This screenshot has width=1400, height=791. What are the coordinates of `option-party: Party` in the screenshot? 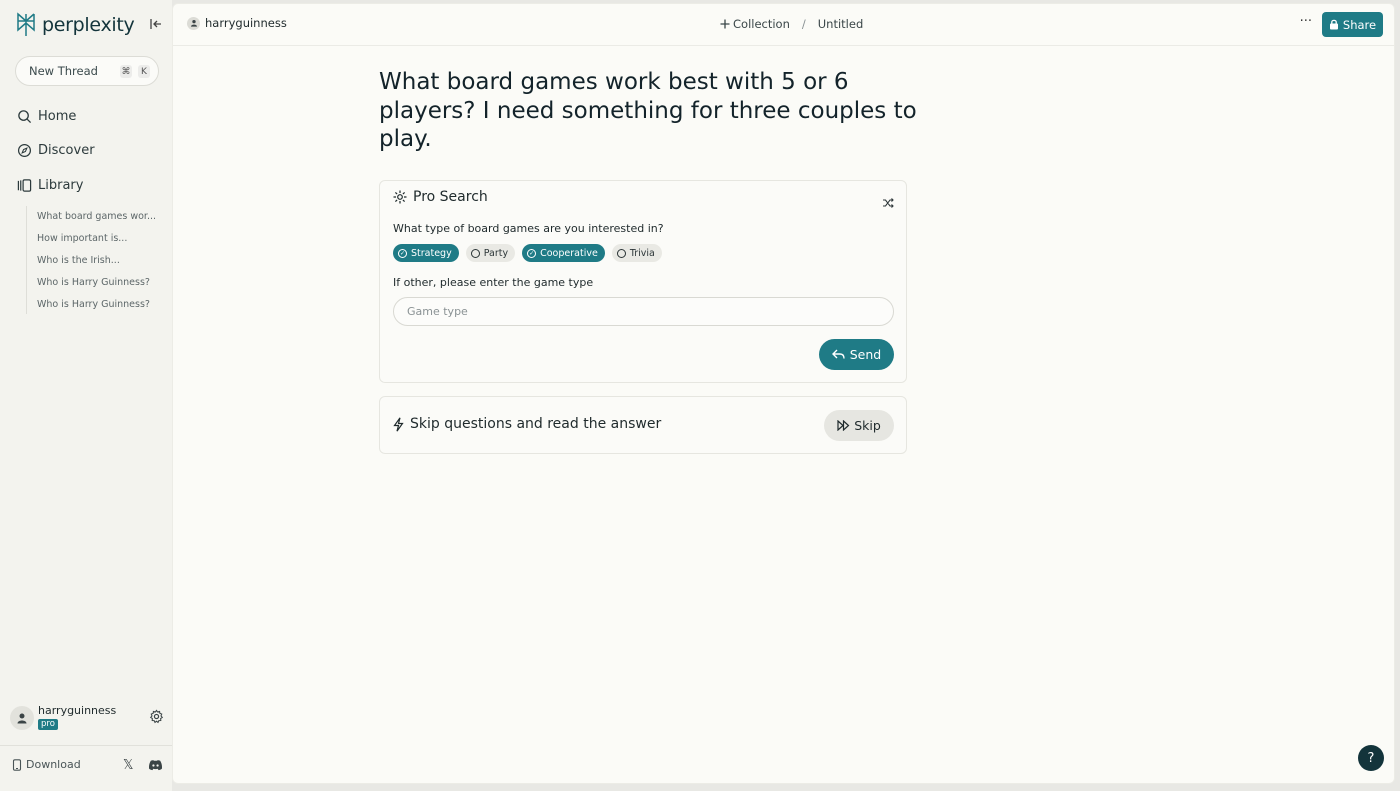 It's located at (490, 253).